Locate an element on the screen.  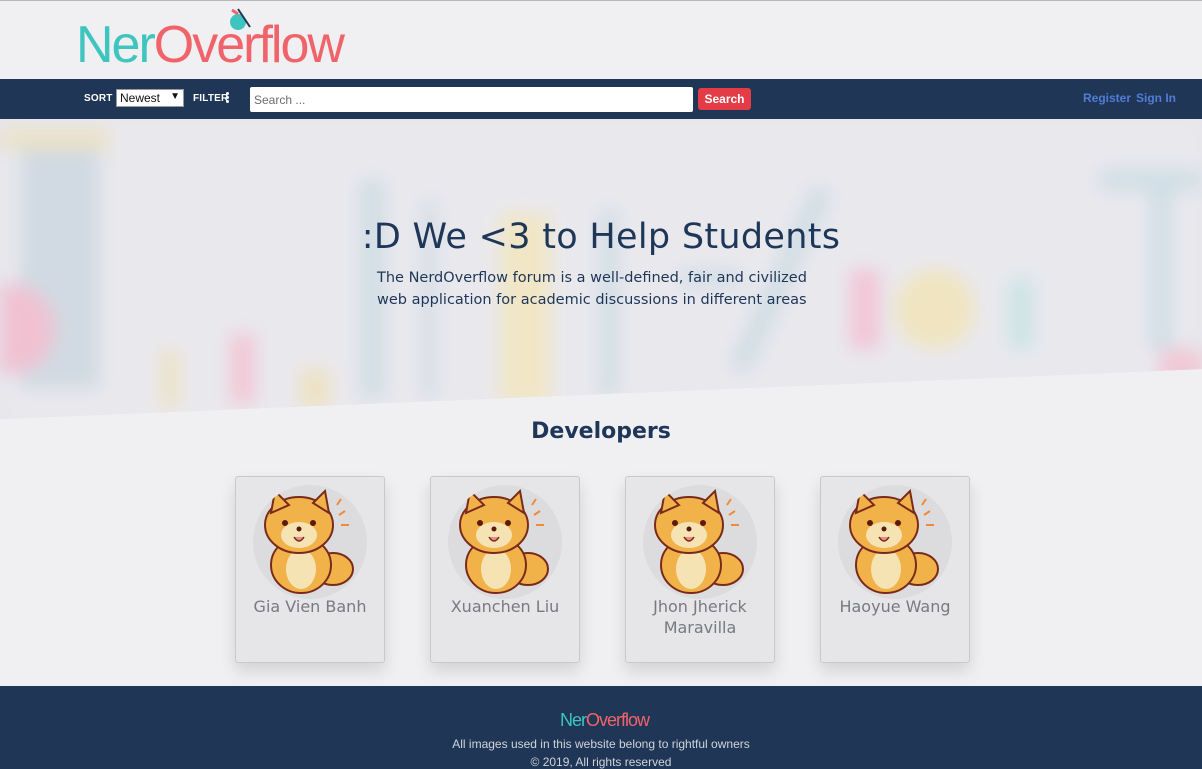
developer-name: Xuanchen Liu is located at coordinates (505, 606).